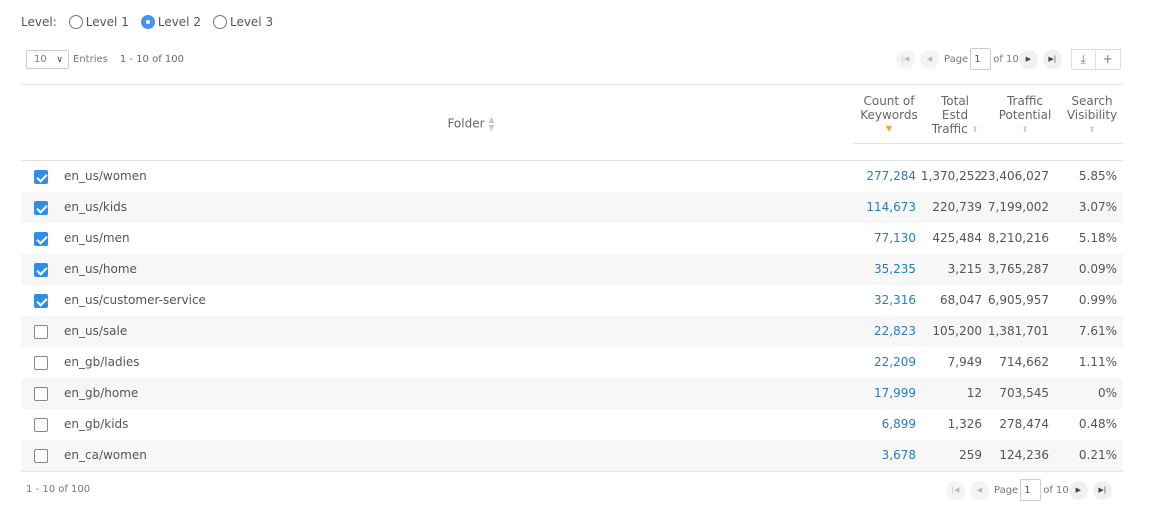 The height and width of the screenshot is (517, 1151). I want to click on radio-level-1: Level 1, so click(98, 22).